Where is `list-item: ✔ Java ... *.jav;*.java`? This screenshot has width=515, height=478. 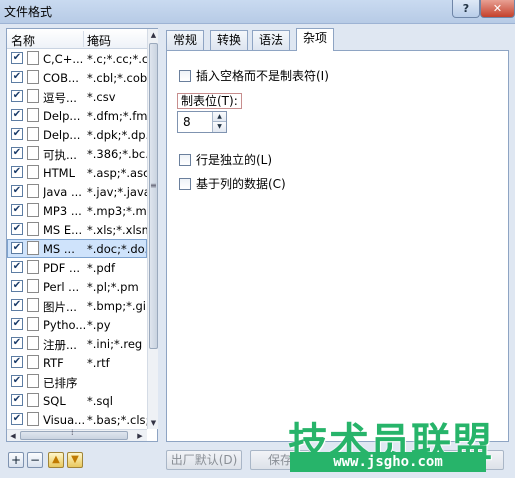 list-item: ✔ Java ... *.jav;*.java is located at coordinates (77, 191).